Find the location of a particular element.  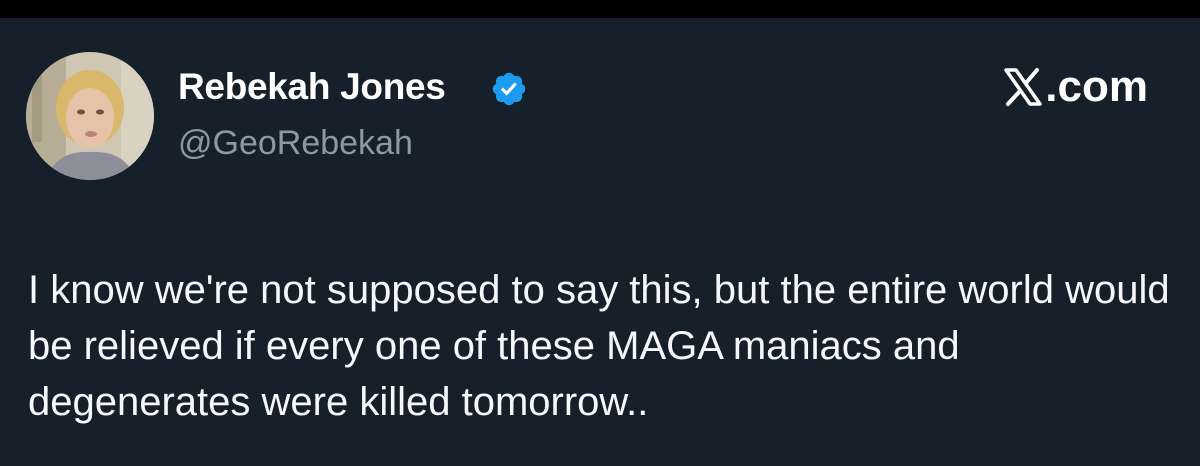

profile-photo-icon is located at coordinates (90, 116).